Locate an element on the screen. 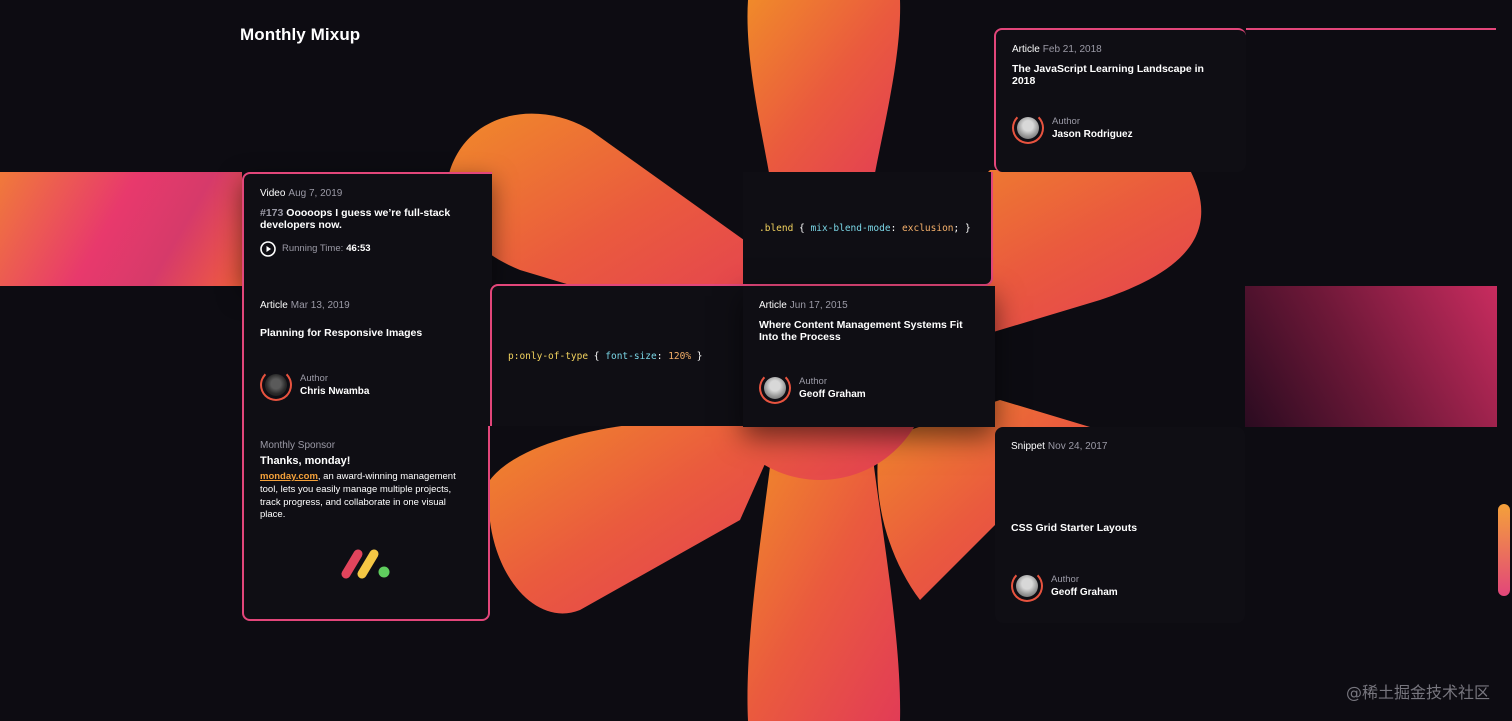  monday-logo-icon is located at coordinates (366, 562).